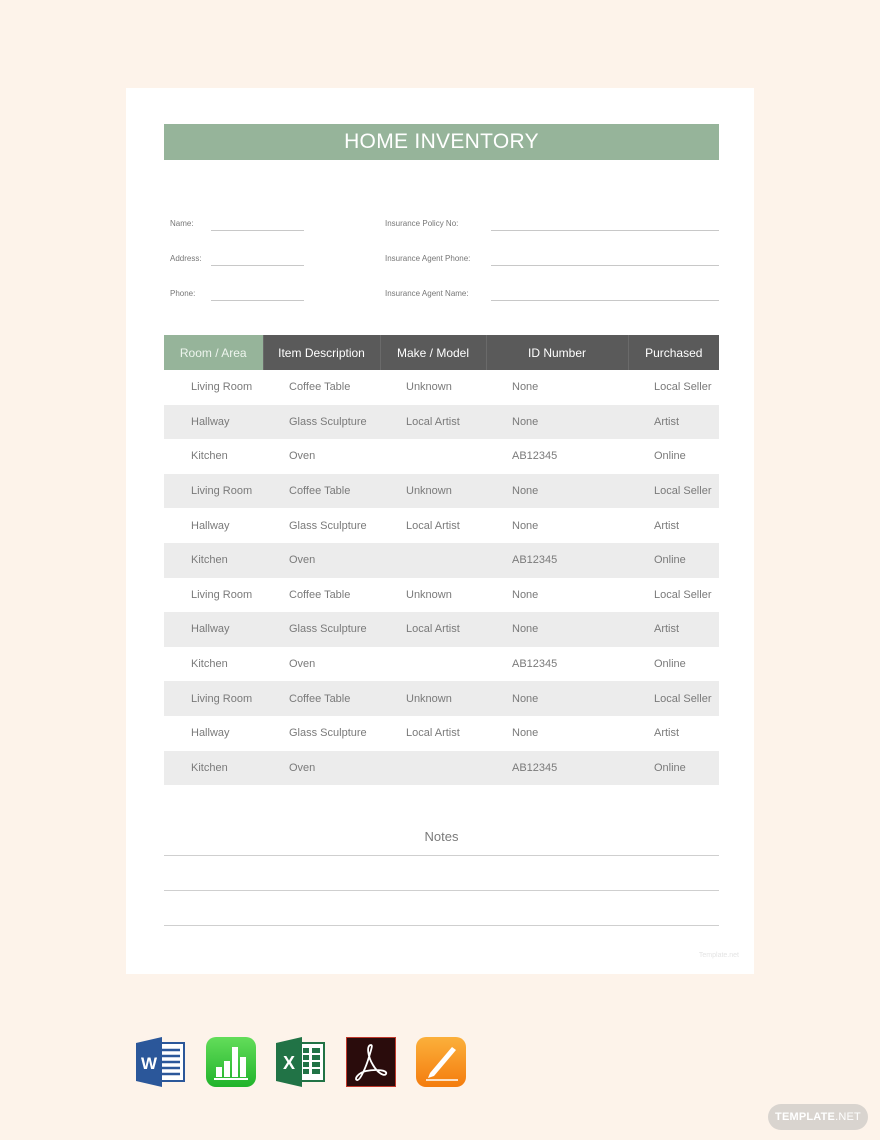 This screenshot has height=1140, width=880. I want to click on phone-input-line, so click(257, 300).